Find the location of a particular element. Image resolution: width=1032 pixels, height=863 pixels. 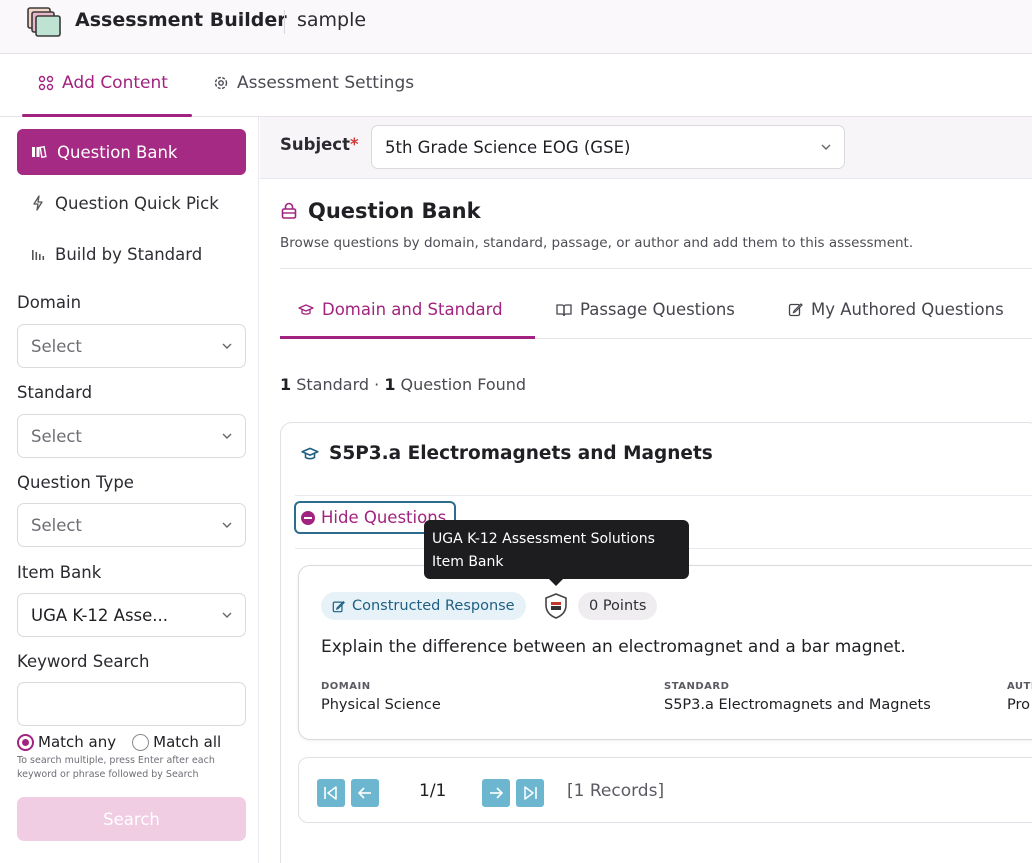

match-any-label: Match any is located at coordinates (77, 742).